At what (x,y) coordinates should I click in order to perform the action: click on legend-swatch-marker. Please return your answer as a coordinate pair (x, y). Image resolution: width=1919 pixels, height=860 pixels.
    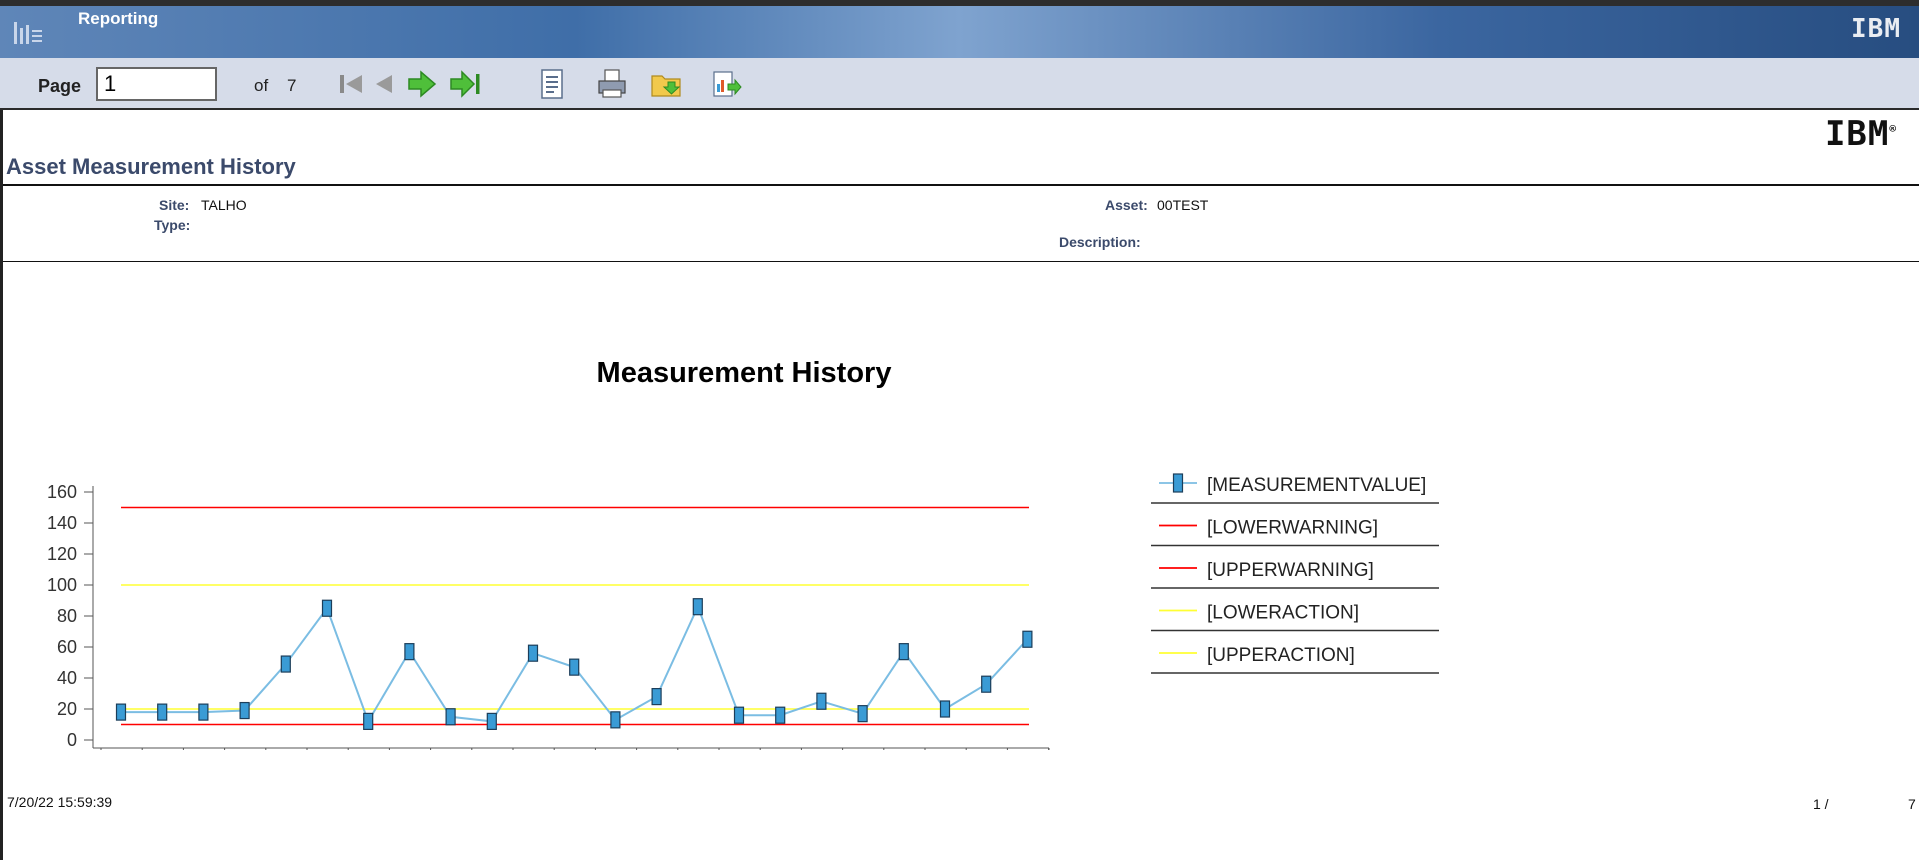
    Looking at the image, I should click on (1178, 483).